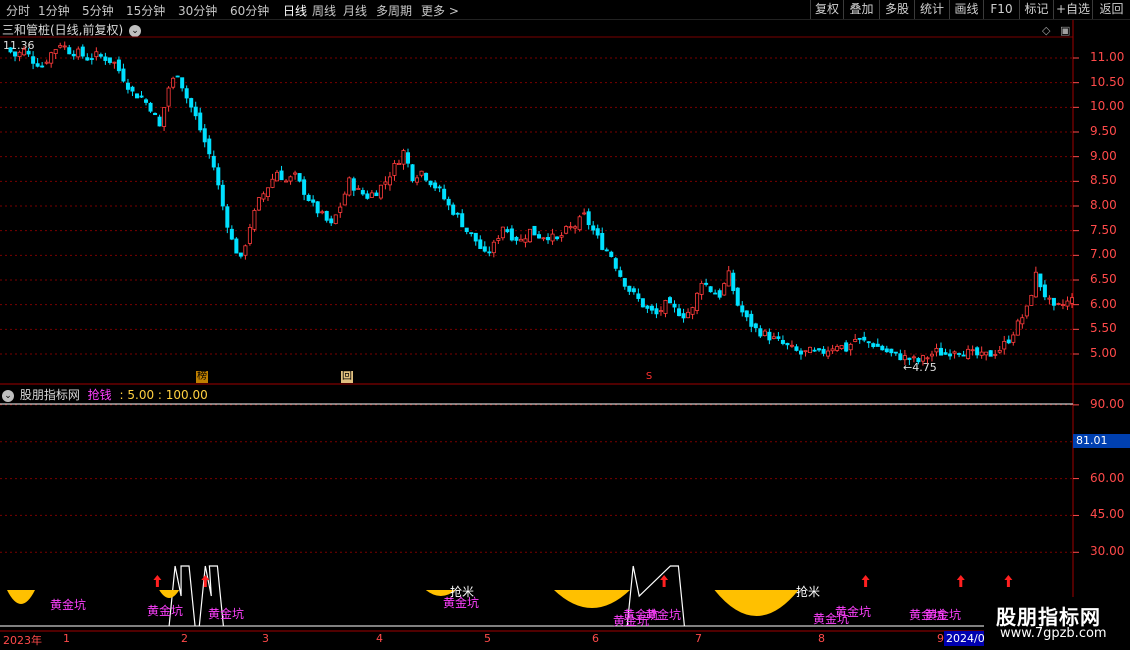  Describe the element at coordinates (379, 638) in the screenshot. I see `date-month-label: 4` at that location.